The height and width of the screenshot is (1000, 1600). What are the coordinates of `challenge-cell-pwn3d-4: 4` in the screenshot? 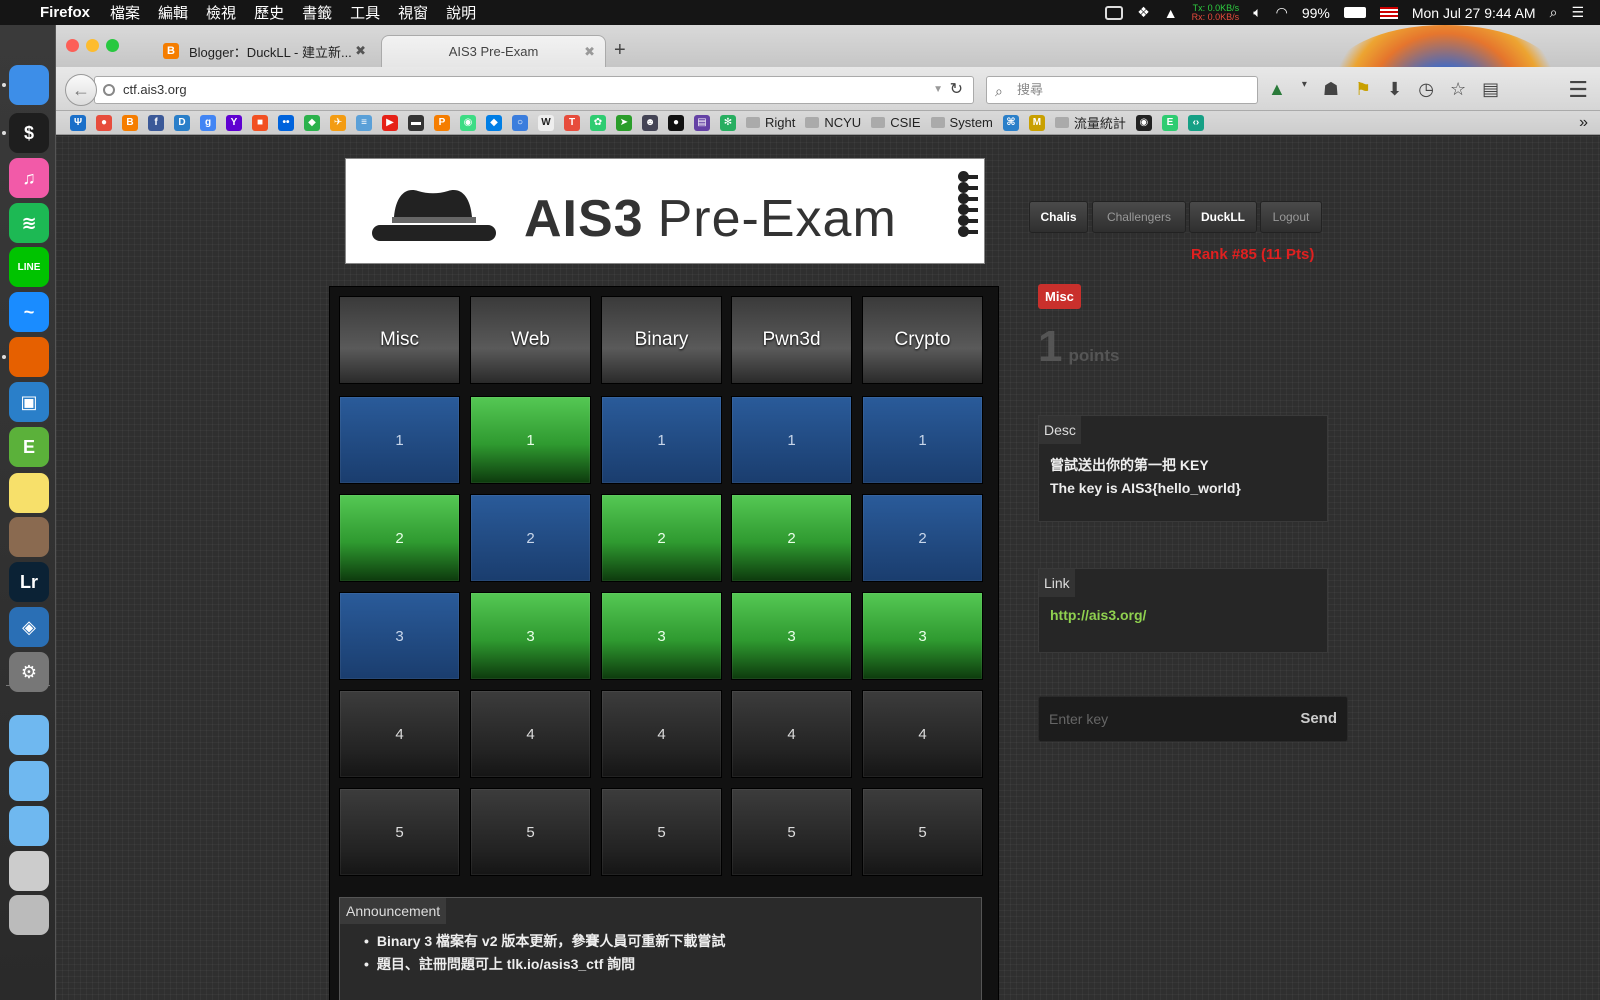 It's located at (791, 734).